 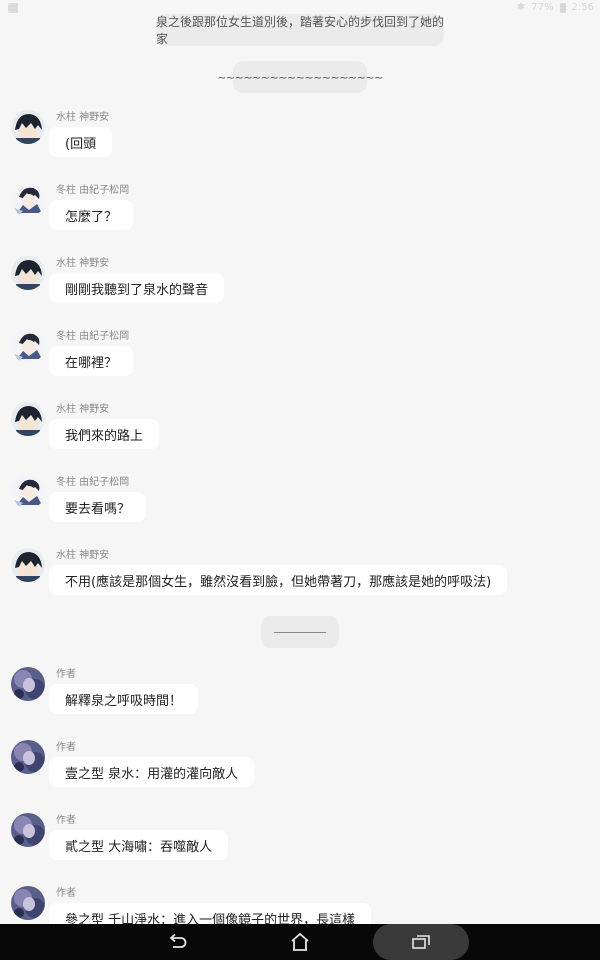 I want to click on status-indicators: ✱ 77% 2:56, so click(x=555, y=7).